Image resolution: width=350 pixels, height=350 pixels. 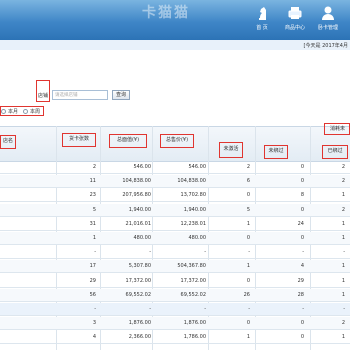 What do you see at coordinates (175, 267) in the screenshot?
I see `table-row: 17 5,307.80 504,367.80 1 4 1` at bounding box center [175, 267].